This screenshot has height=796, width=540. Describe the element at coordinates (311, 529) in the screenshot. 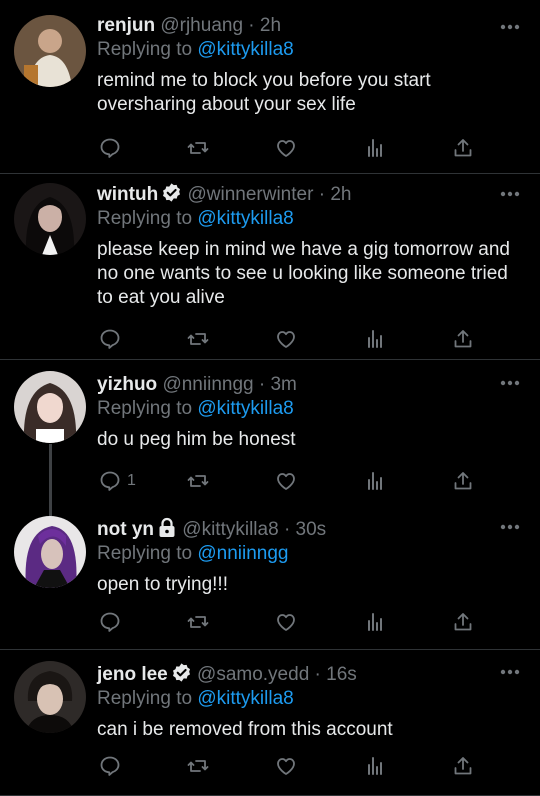

I see `timestamp: 30s` at that location.